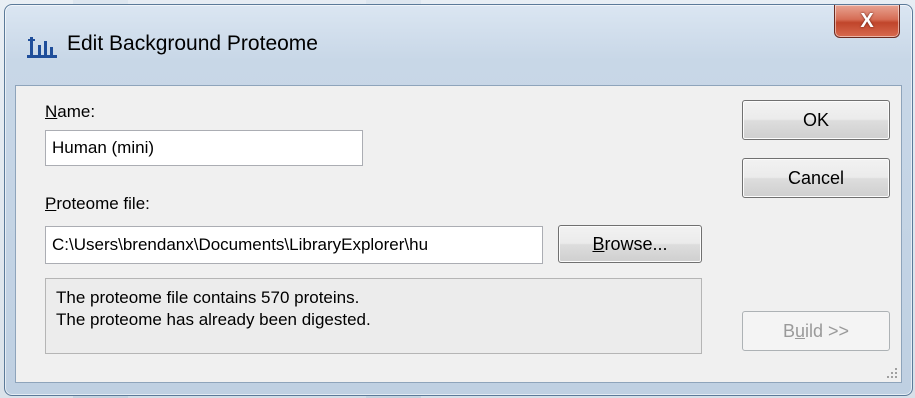  What do you see at coordinates (788, 330) in the screenshot?
I see `build-label-prefix: B` at bounding box center [788, 330].